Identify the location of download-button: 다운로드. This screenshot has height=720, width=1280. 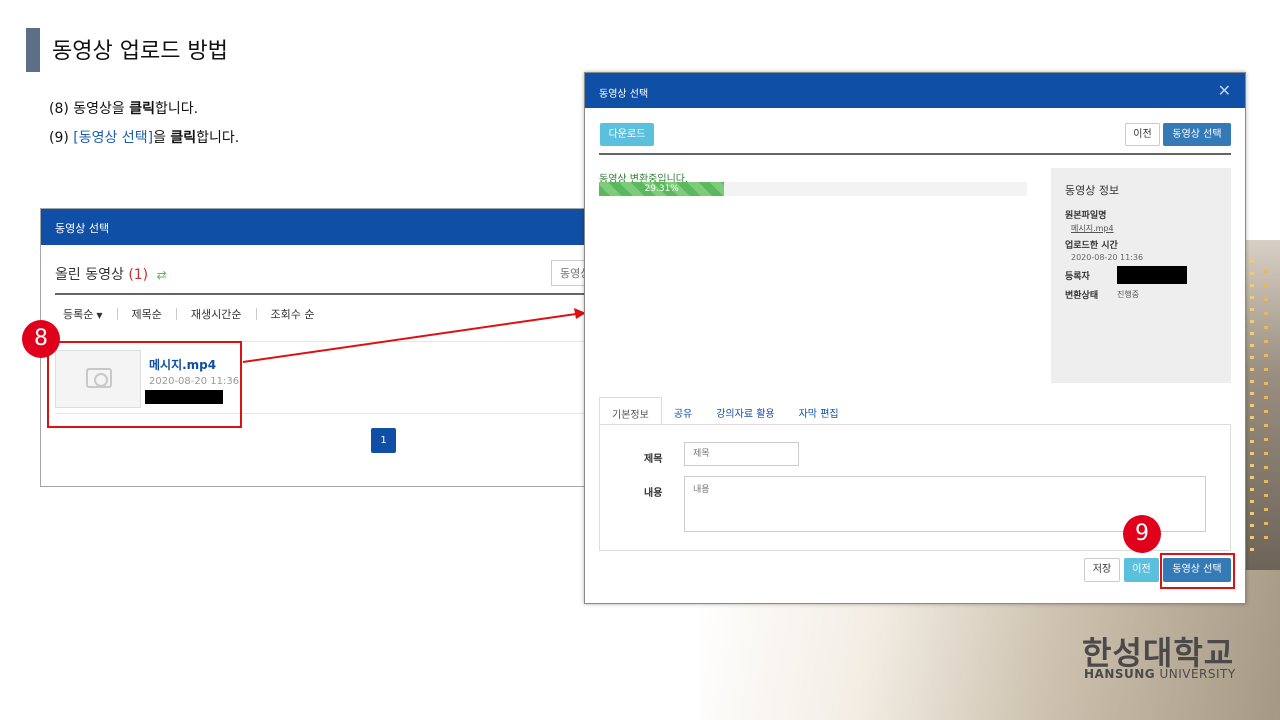
(627, 134).